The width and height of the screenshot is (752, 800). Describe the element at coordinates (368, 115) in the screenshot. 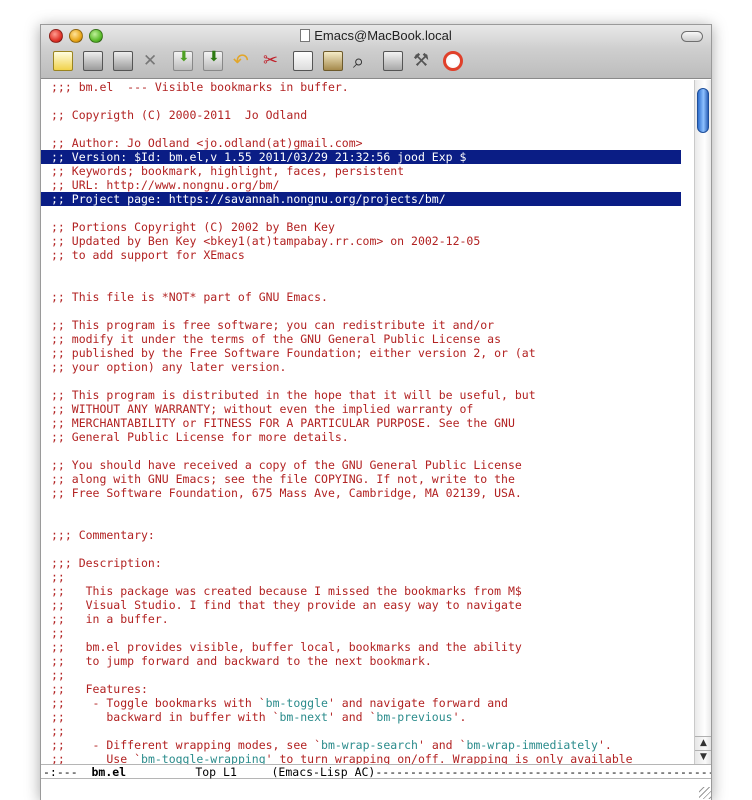

I see `buffer-line: ;; Copyrigth (C) 2000-2011 Jo Odland` at that location.